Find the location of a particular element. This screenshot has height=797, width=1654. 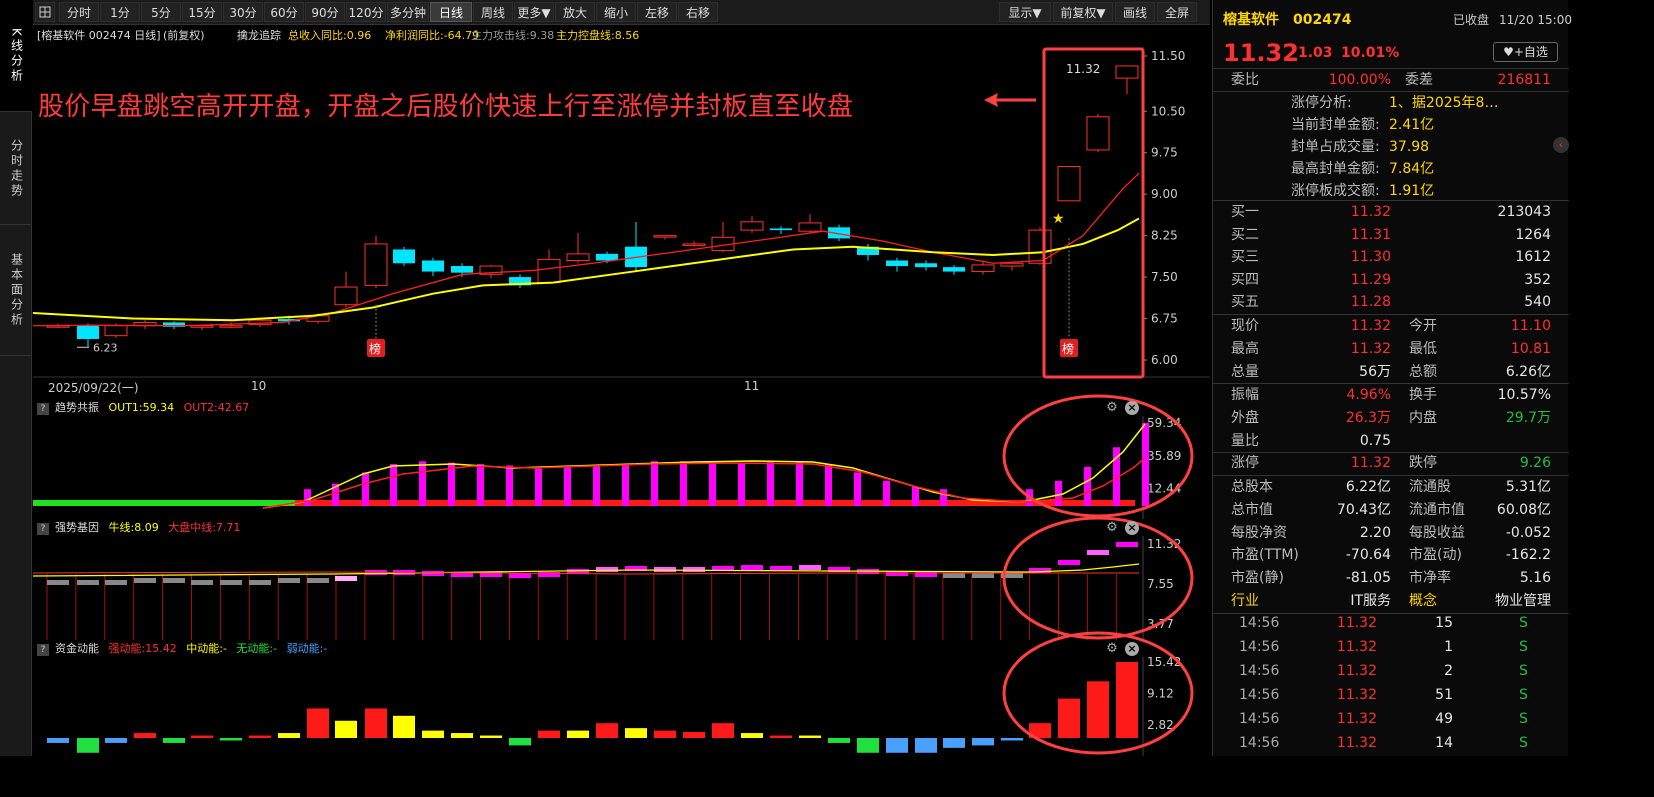

fund-name: 资金动能 is located at coordinates (77, 648).